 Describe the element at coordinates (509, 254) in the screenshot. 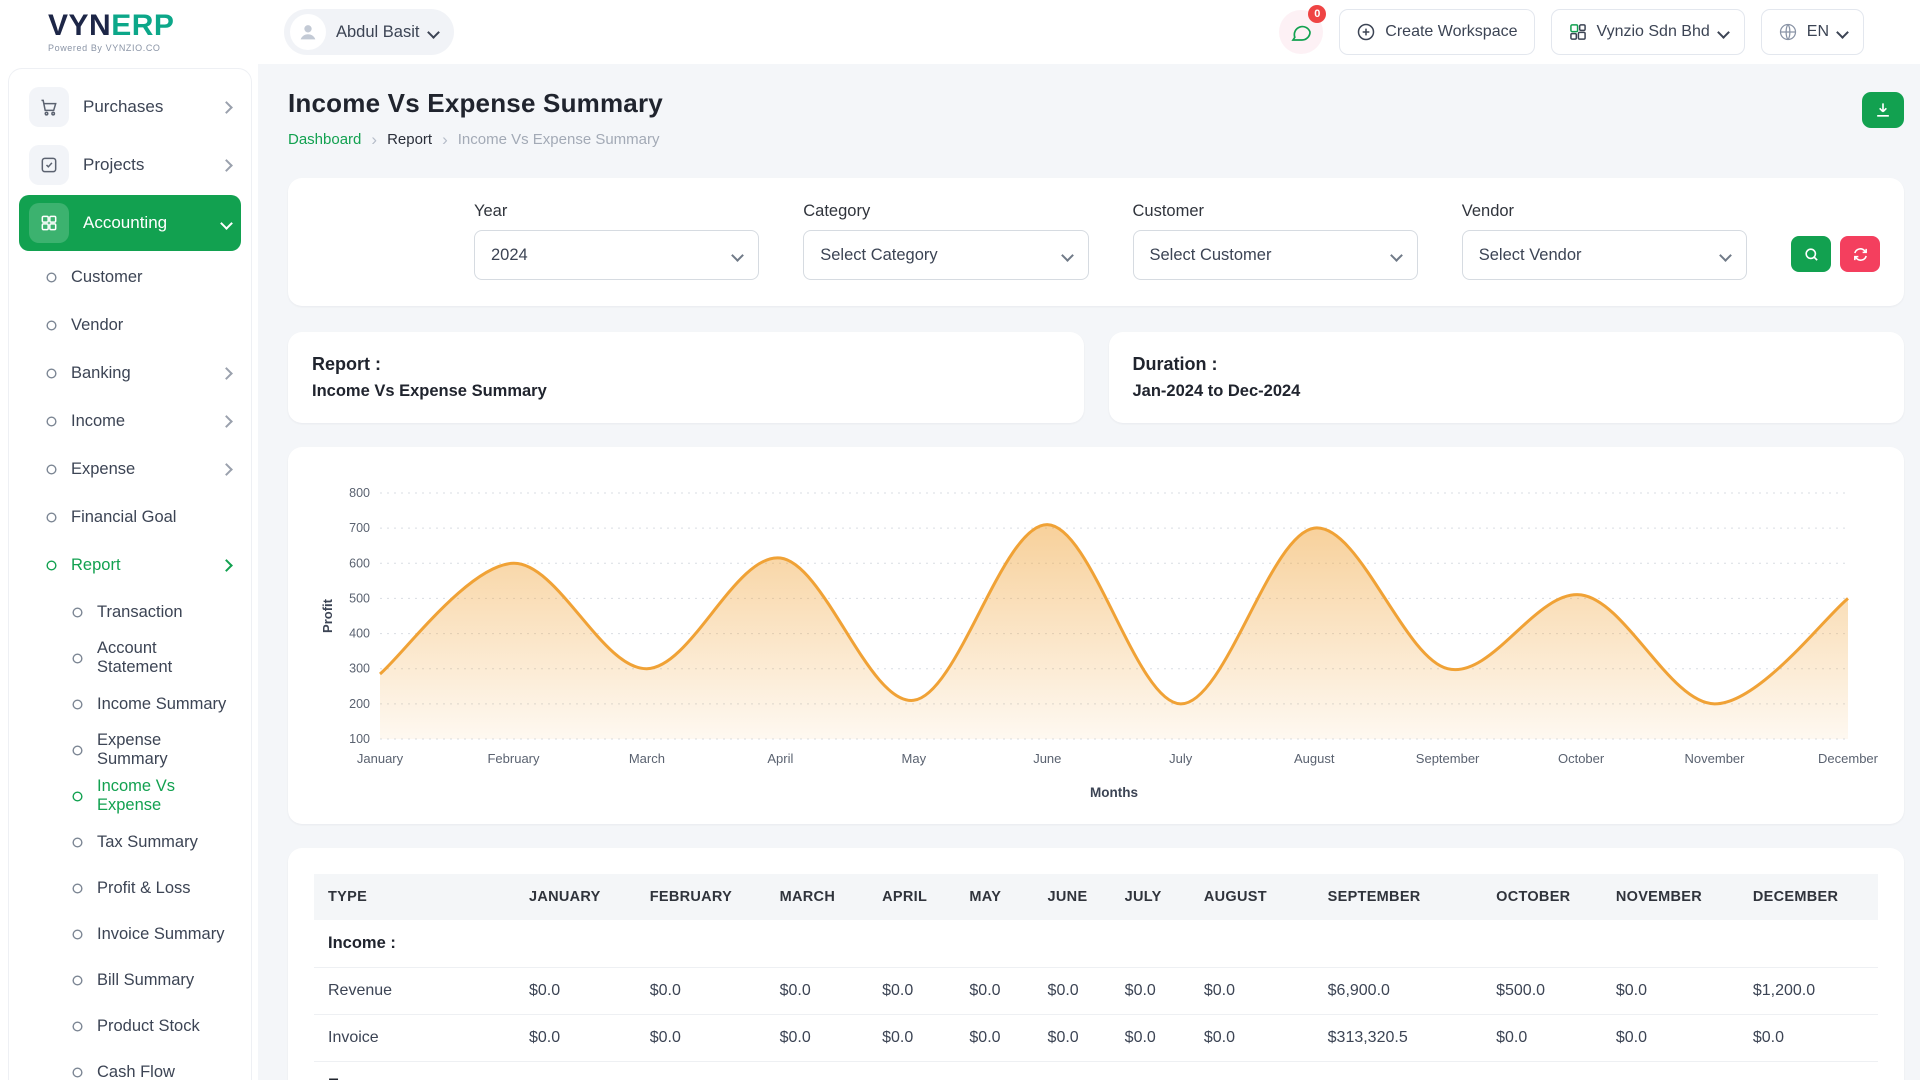

I see `year-select-value: 2024` at that location.